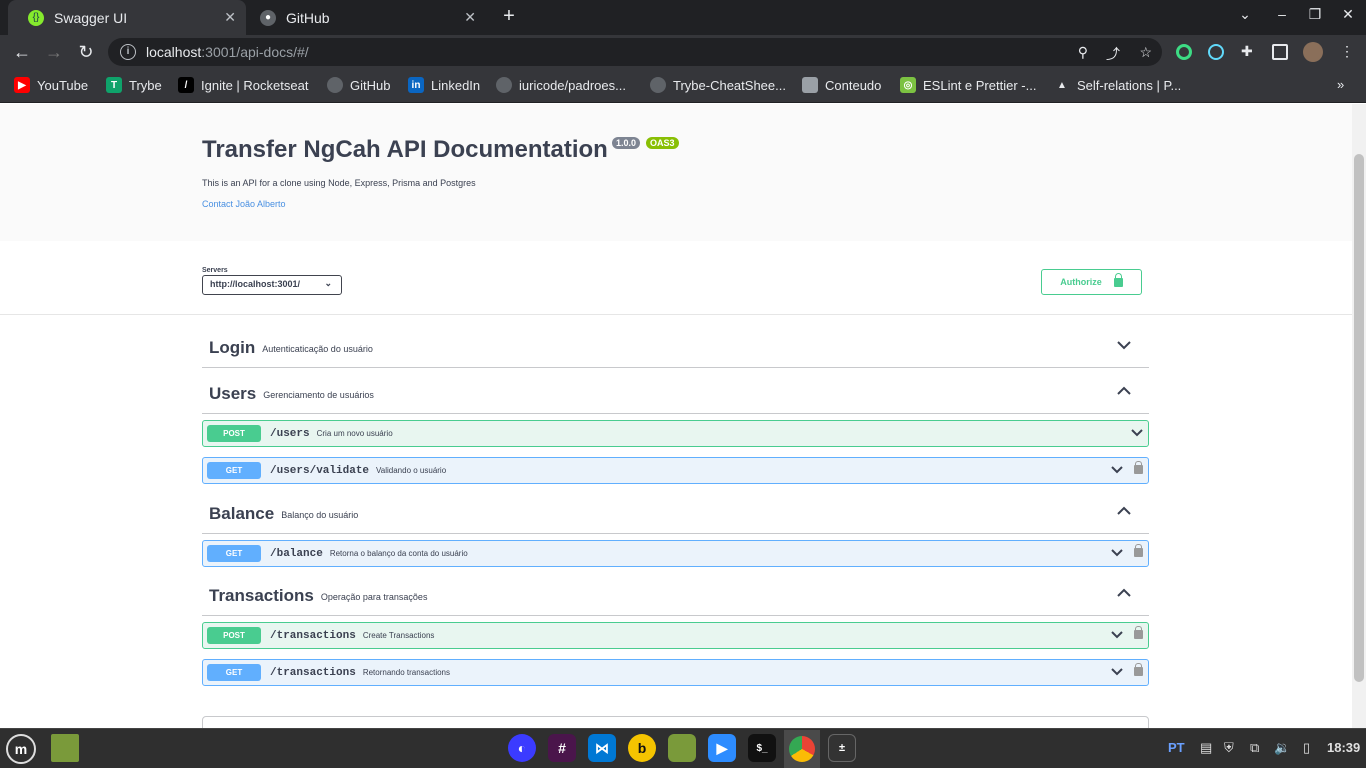 The width and height of the screenshot is (1366, 768). What do you see at coordinates (51, 85) in the screenshot?
I see `bookmark-youtube: ▶ YouTube` at bounding box center [51, 85].